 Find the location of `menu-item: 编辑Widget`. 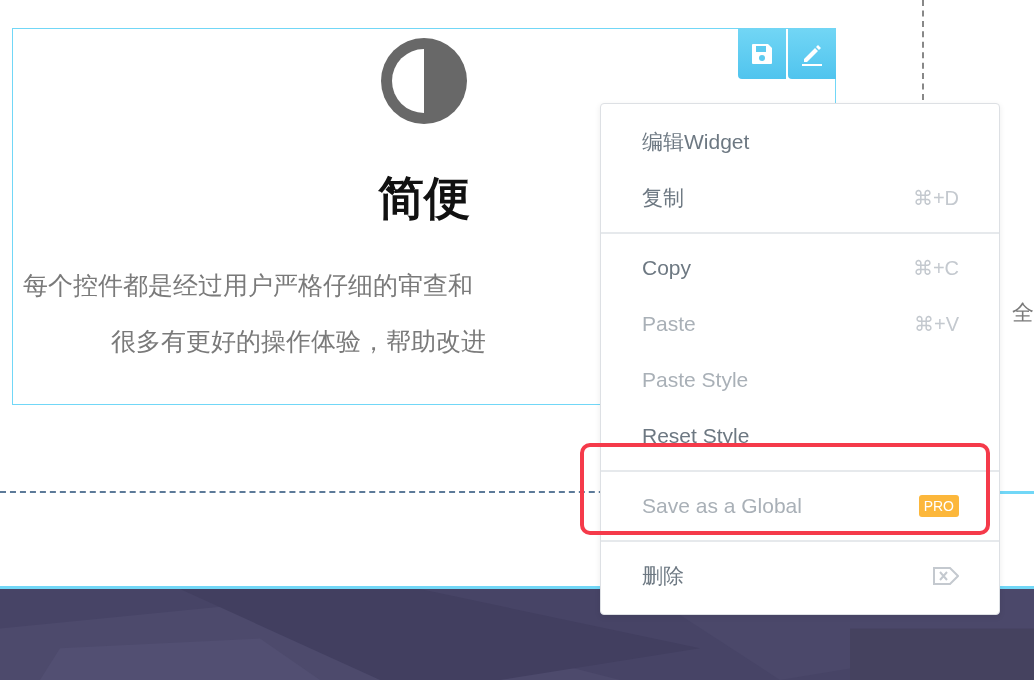

menu-item: 编辑Widget is located at coordinates (800, 142).